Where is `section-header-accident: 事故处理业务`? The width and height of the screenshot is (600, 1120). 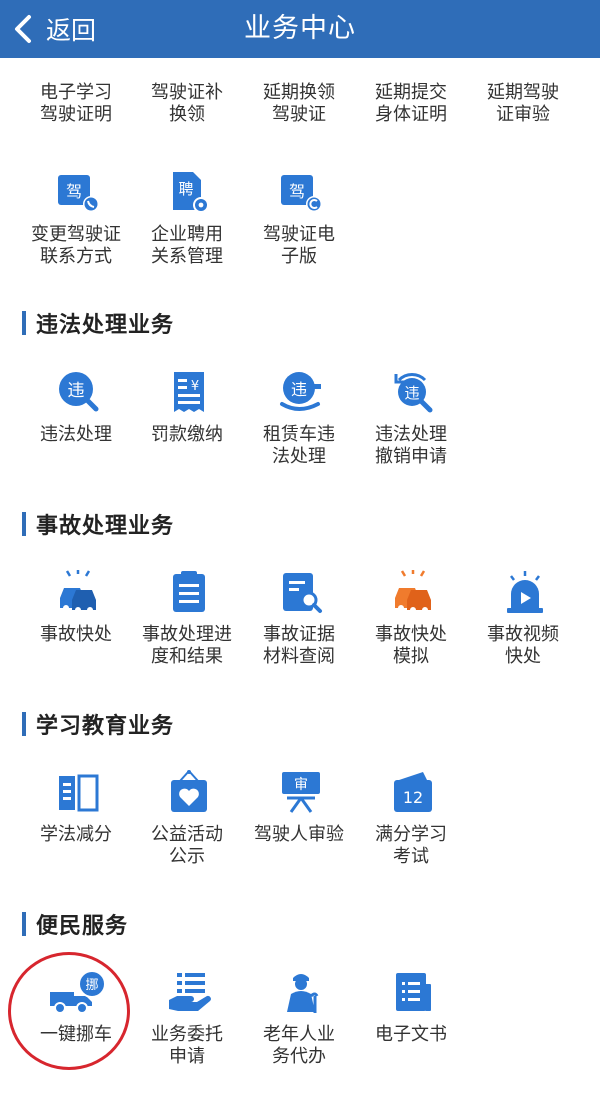
section-header-accident: 事故处理业务 is located at coordinates (98, 524).